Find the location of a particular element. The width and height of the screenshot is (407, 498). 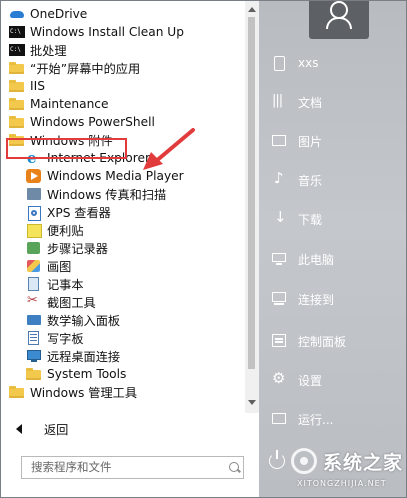

watermark-text: 系统之家 is located at coordinates (363, 463).